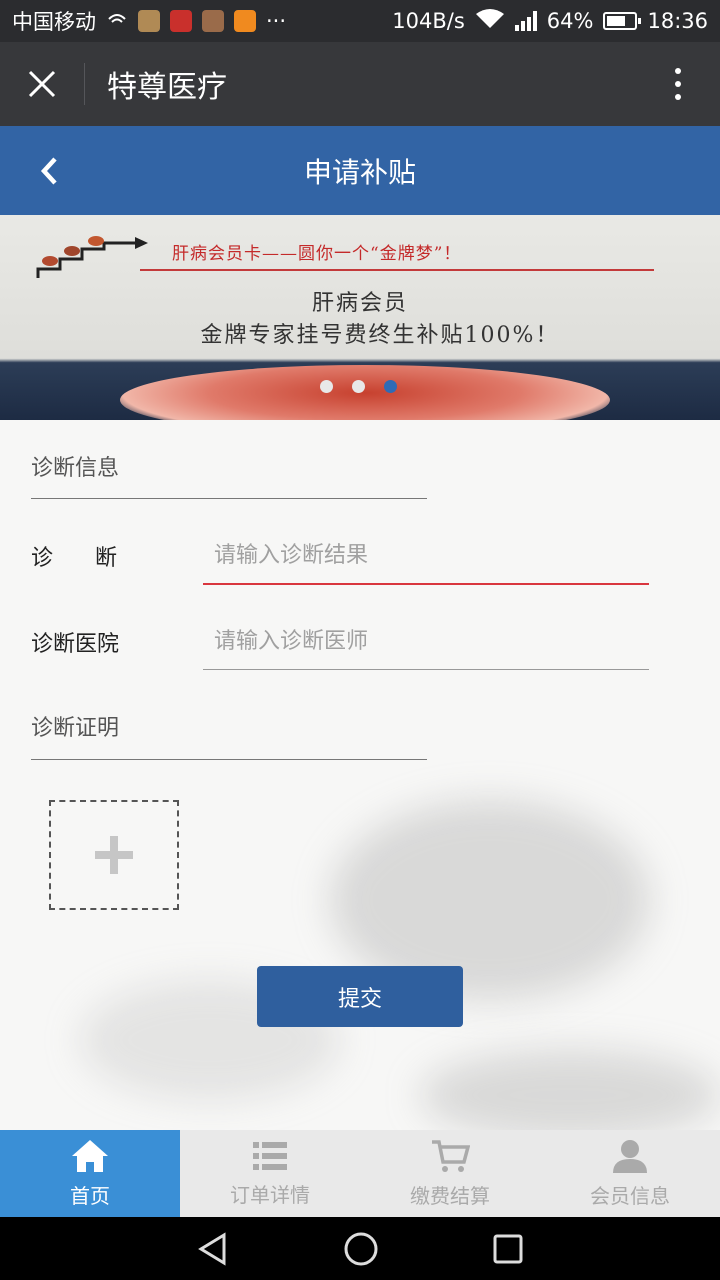 This screenshot has height=1280, width=720. Describe the element at coordinates (42, 84) in the screenshot. I see `close-icon` at that location.